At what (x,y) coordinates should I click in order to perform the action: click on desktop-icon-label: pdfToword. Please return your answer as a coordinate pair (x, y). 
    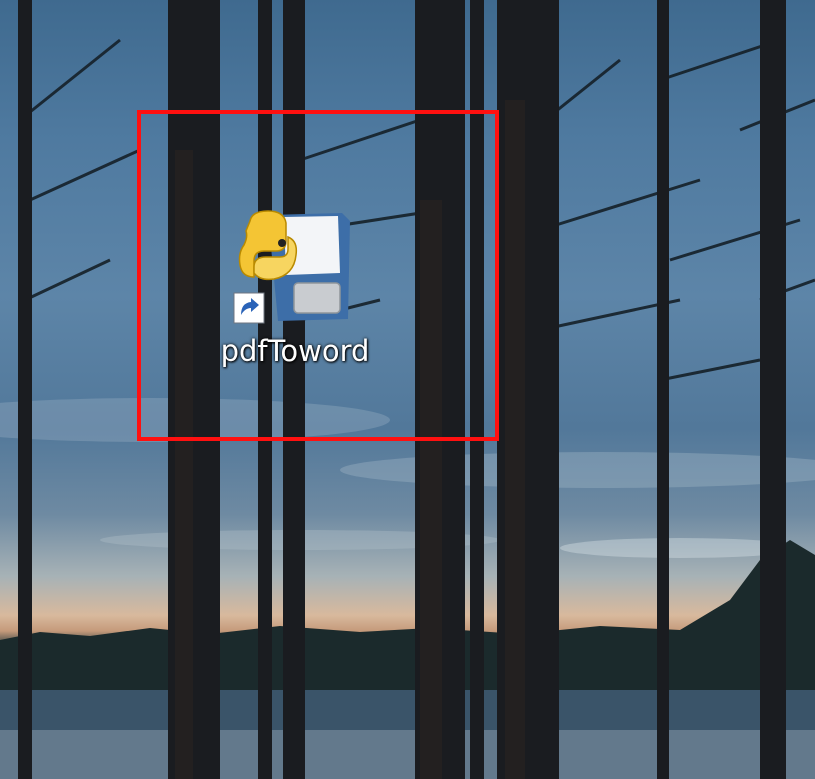
    Looking at the image, I should click on (295, 351).